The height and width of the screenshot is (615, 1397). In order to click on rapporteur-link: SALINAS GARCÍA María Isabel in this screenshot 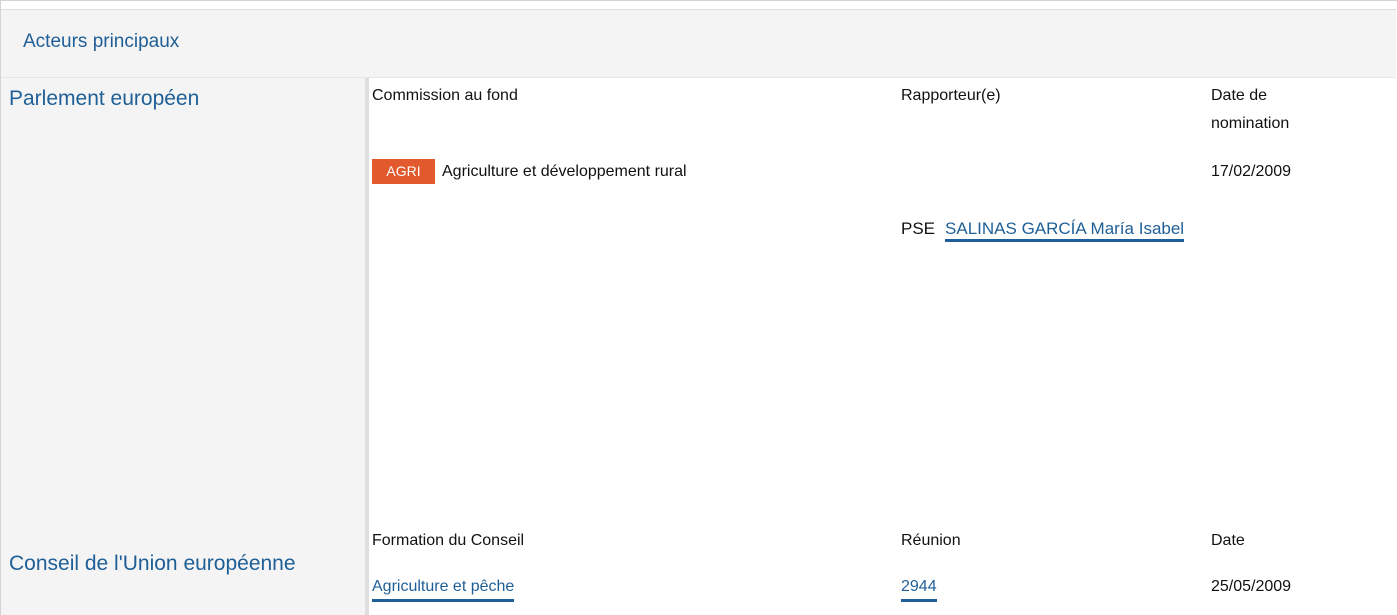, I will do `click(1065, 230)`.